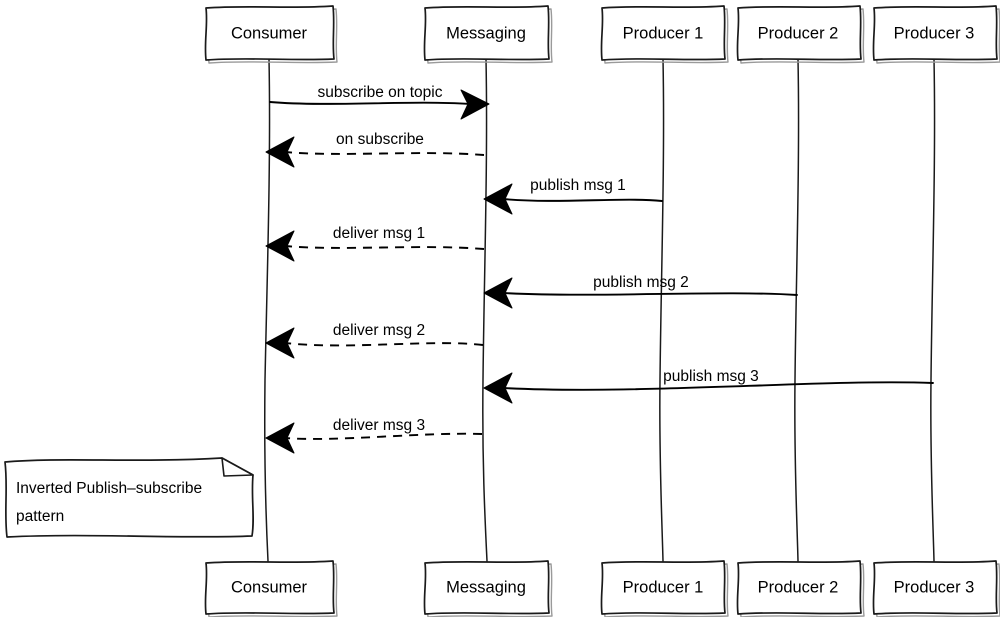 The width and height of the screenshot is (1000, 617). I want to click on message-label: deliver msg 1, so click(379, 233).